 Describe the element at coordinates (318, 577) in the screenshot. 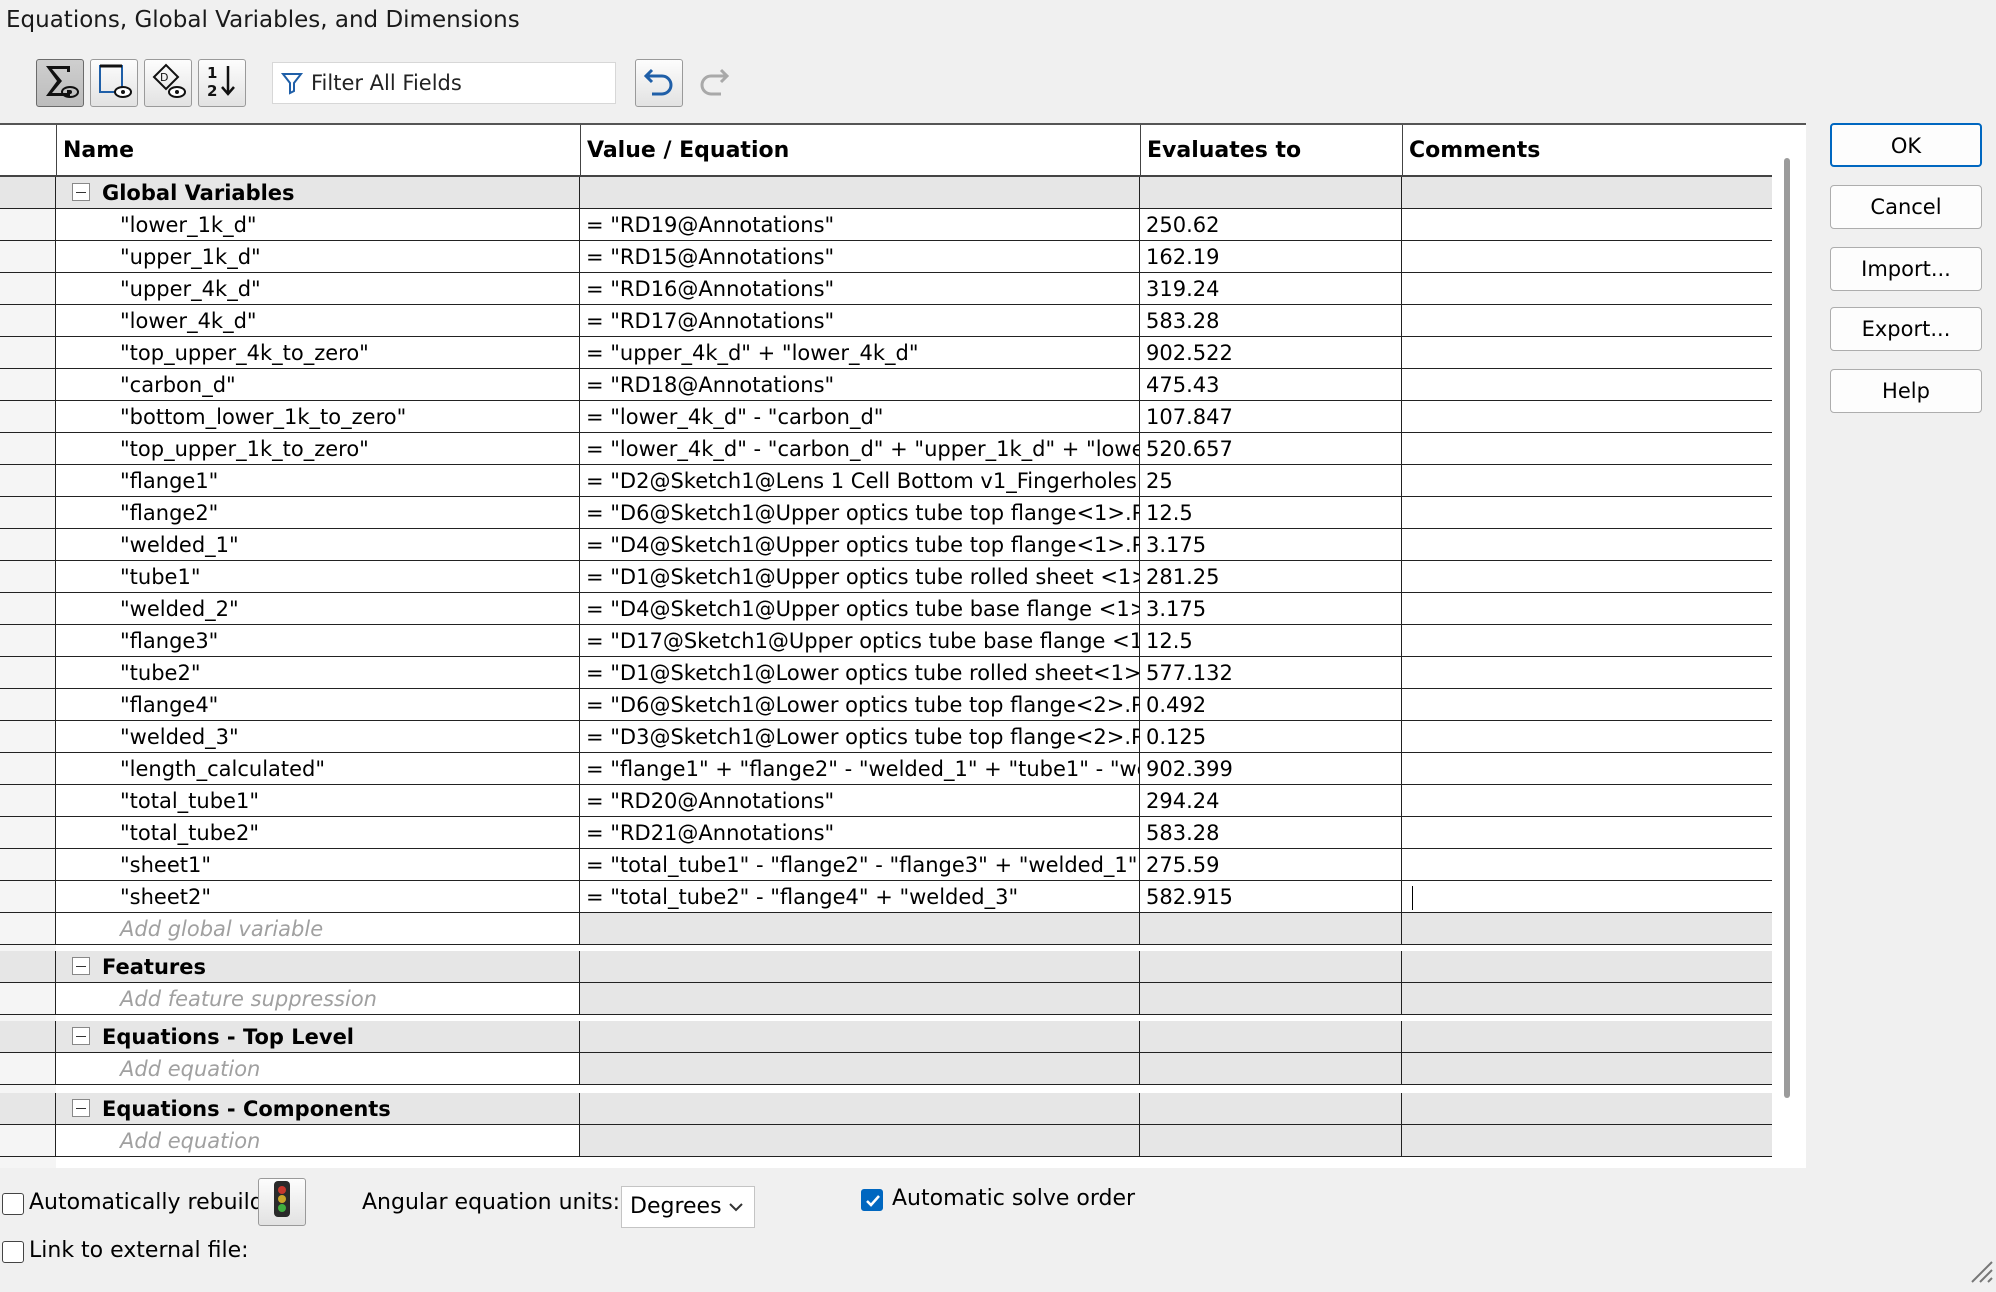

I see `name-cell: "tube1"` at that location.